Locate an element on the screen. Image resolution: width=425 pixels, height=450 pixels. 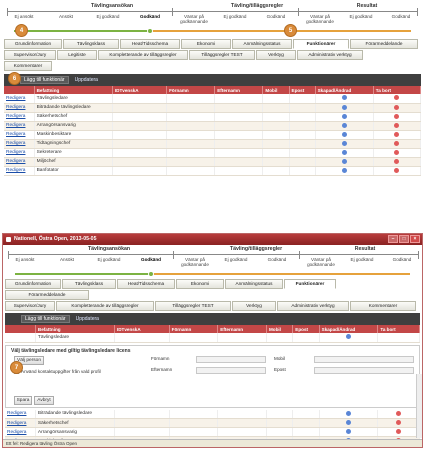
scrollbar is located at coordinates (419, 406).